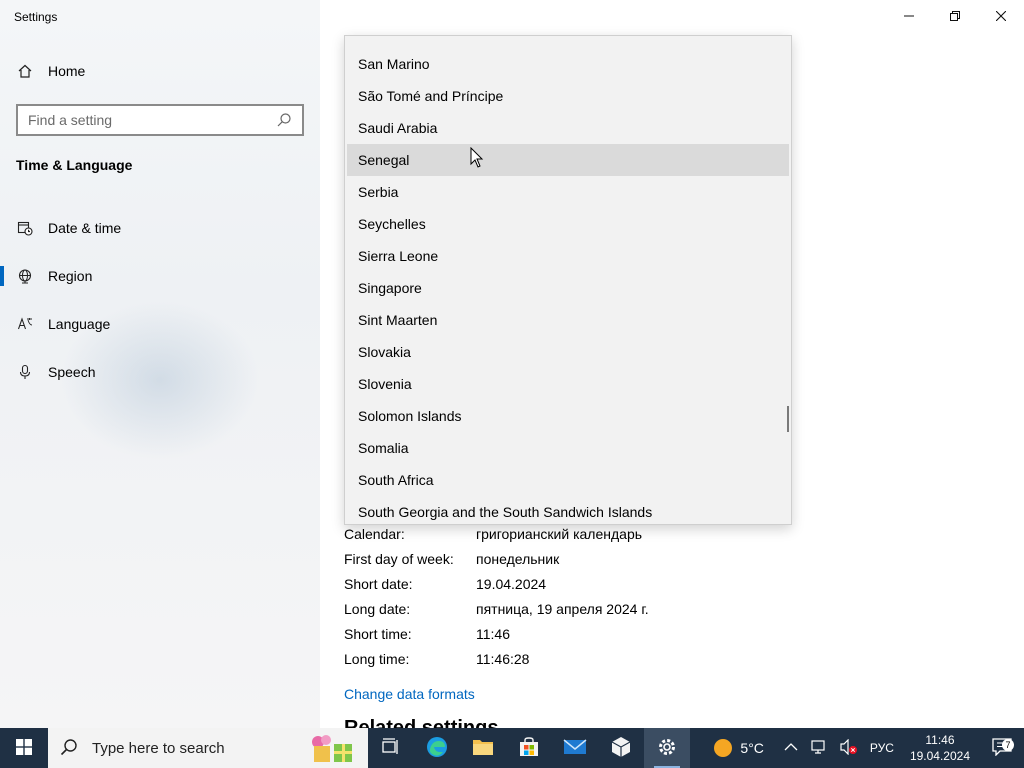  I want to click on restore-icon, so click(955, 16).